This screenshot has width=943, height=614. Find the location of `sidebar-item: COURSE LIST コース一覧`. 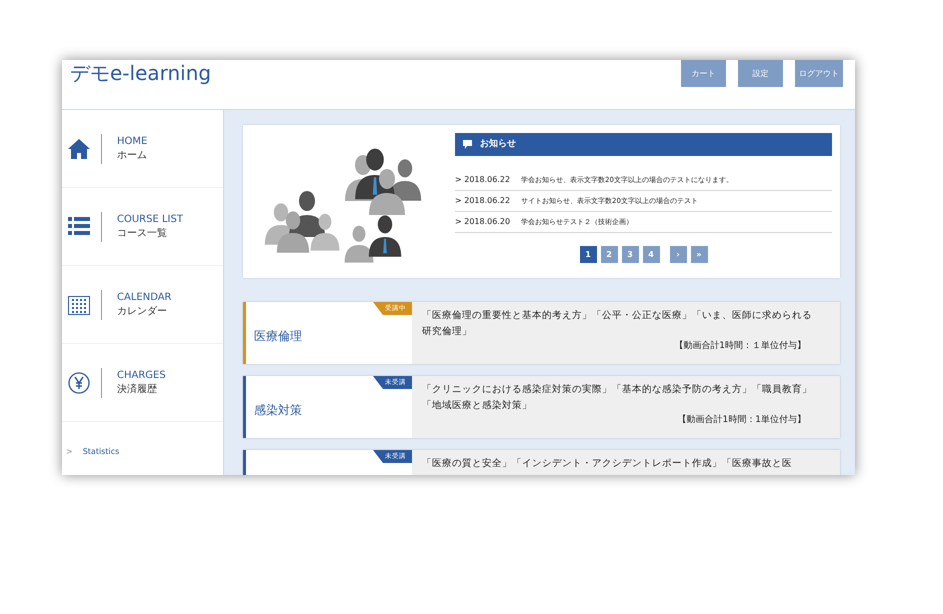

sidebar-item: COURSE LIST コース一覧 is located at coordinates (142, 227).